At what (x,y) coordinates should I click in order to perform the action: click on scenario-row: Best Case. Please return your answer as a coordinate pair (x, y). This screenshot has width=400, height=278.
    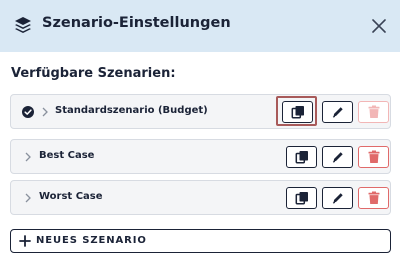
    Looking at the image, I should click on (200, 156).